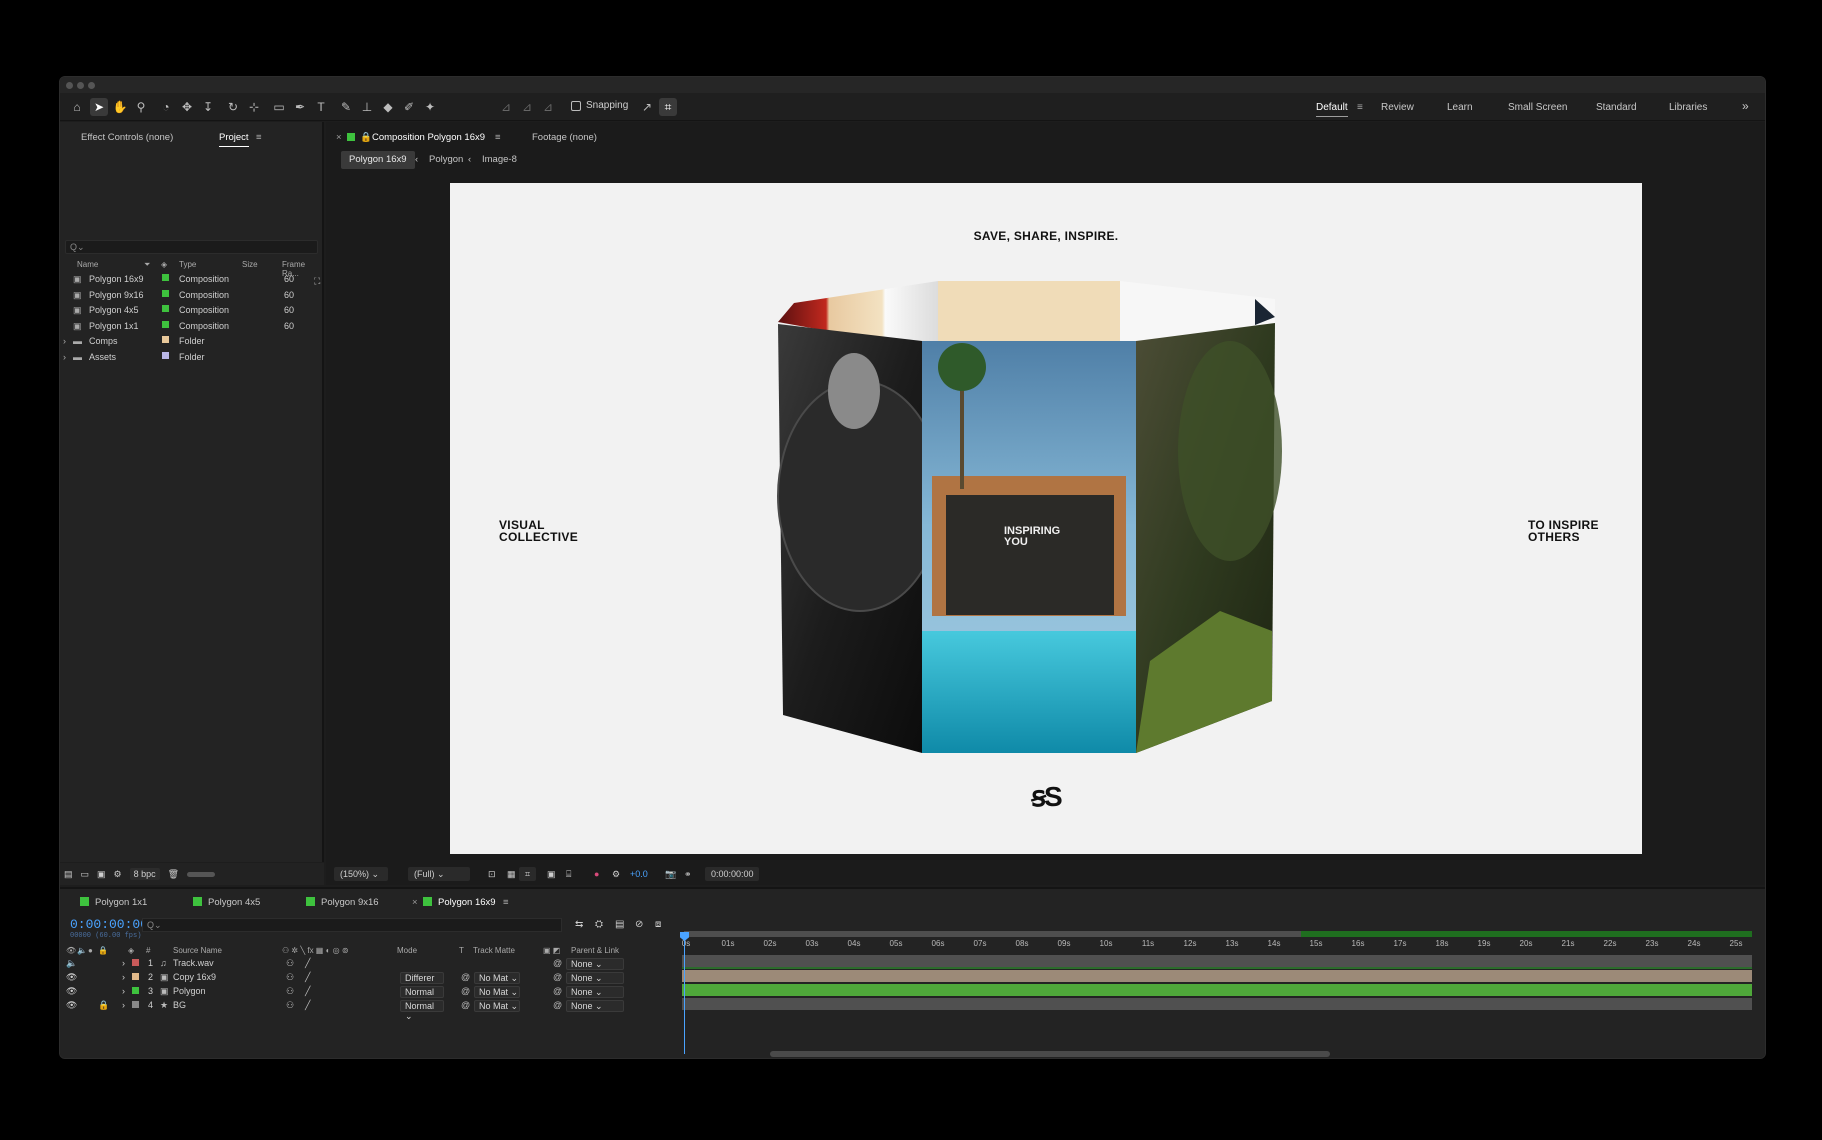  Describe the element at coordinates (647, 107) in the screenshot. I see `snap-options-icon: ↗` at that location.